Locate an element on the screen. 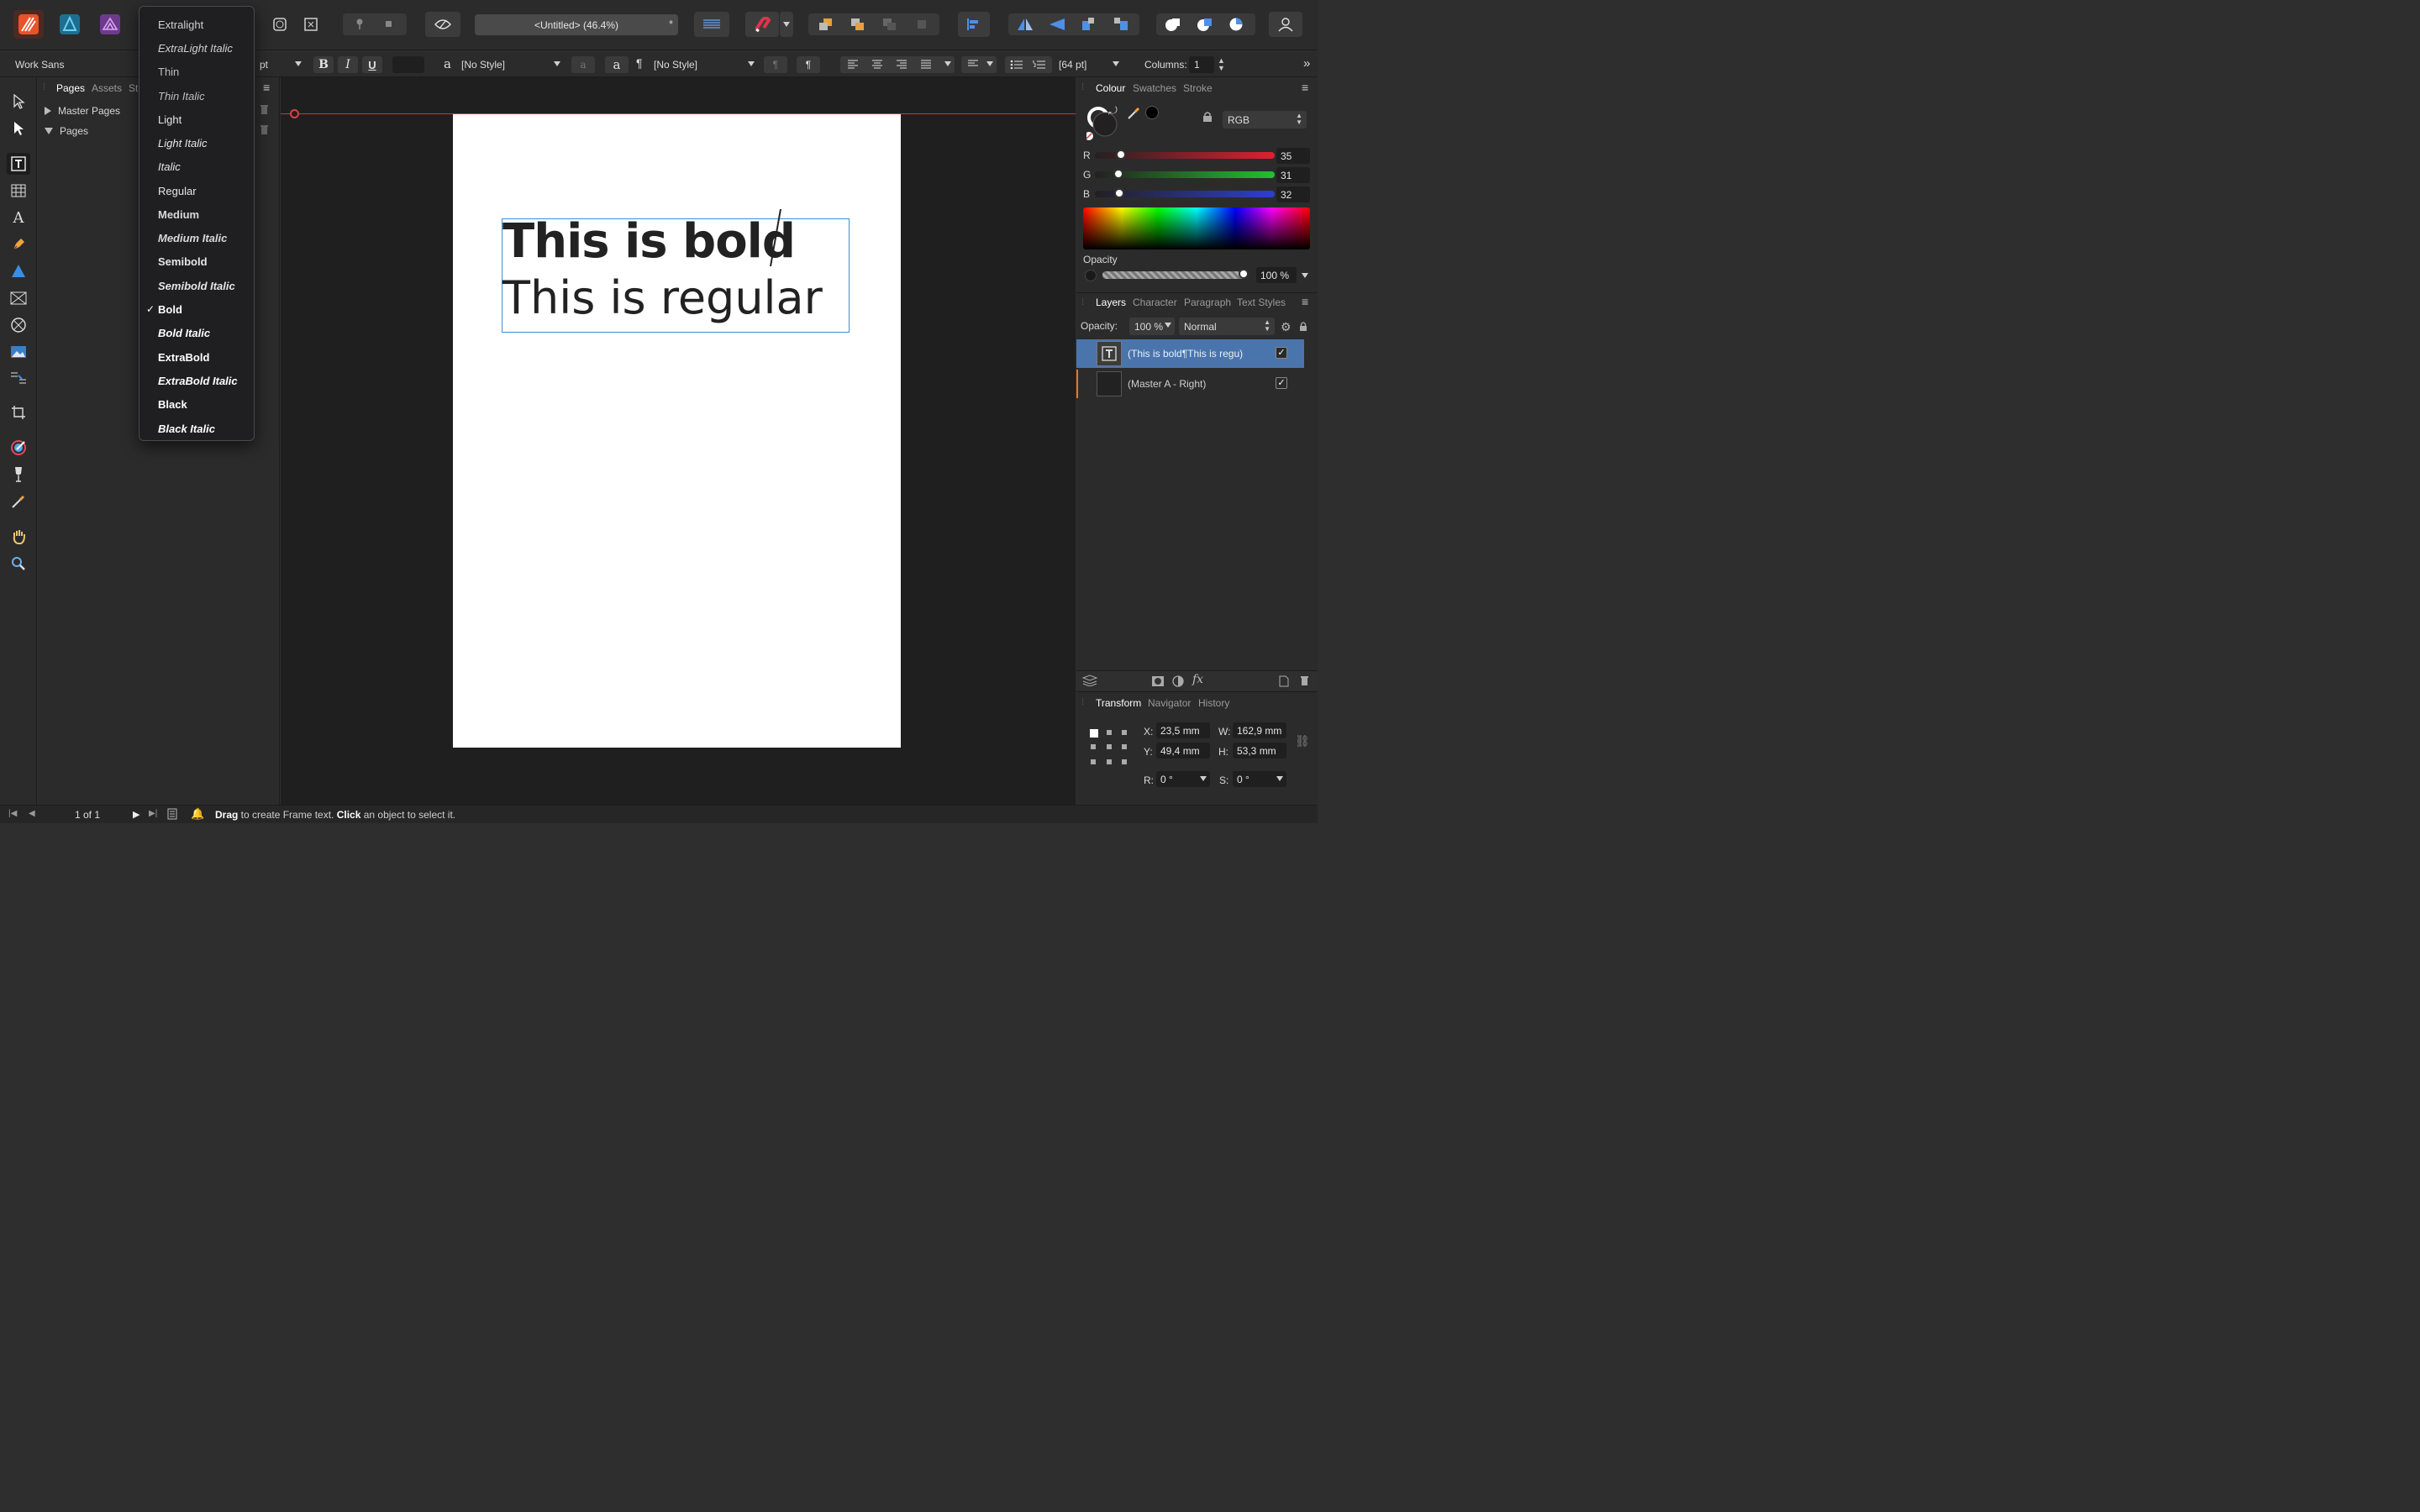  expand-arrow-icon is located at coordinates (48, 111).